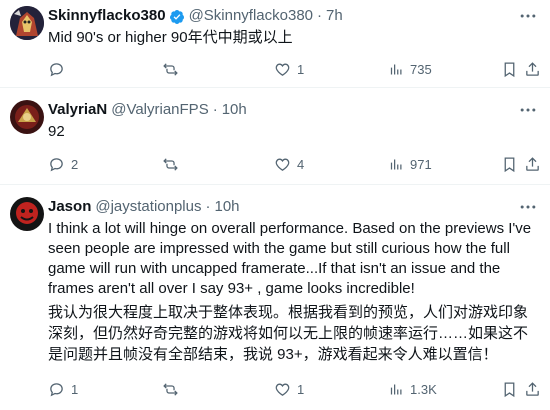 The height and width of the screenshot is (410, 550). What do you see at coordinates (176, 16) in the screenshot?
I see `verified-badge-icon` at bounding box center [176, 16].